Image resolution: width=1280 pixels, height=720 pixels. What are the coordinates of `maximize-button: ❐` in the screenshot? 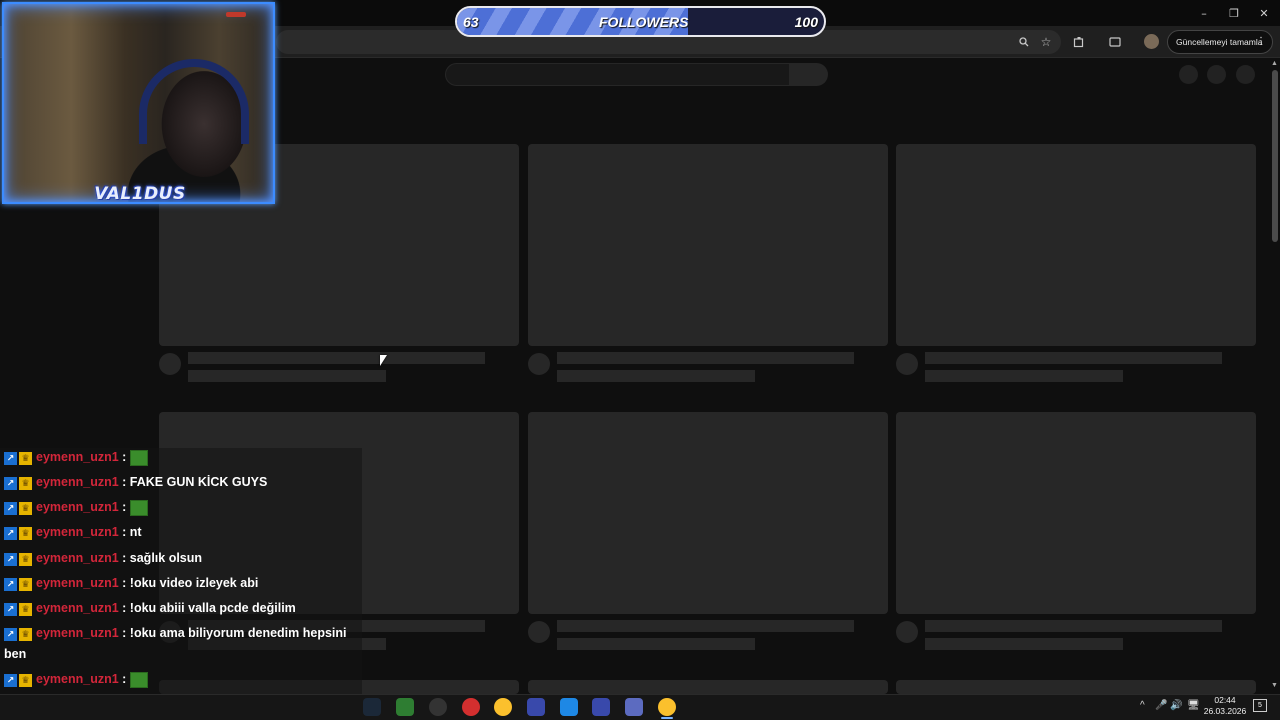 It's located at (1234, 13).